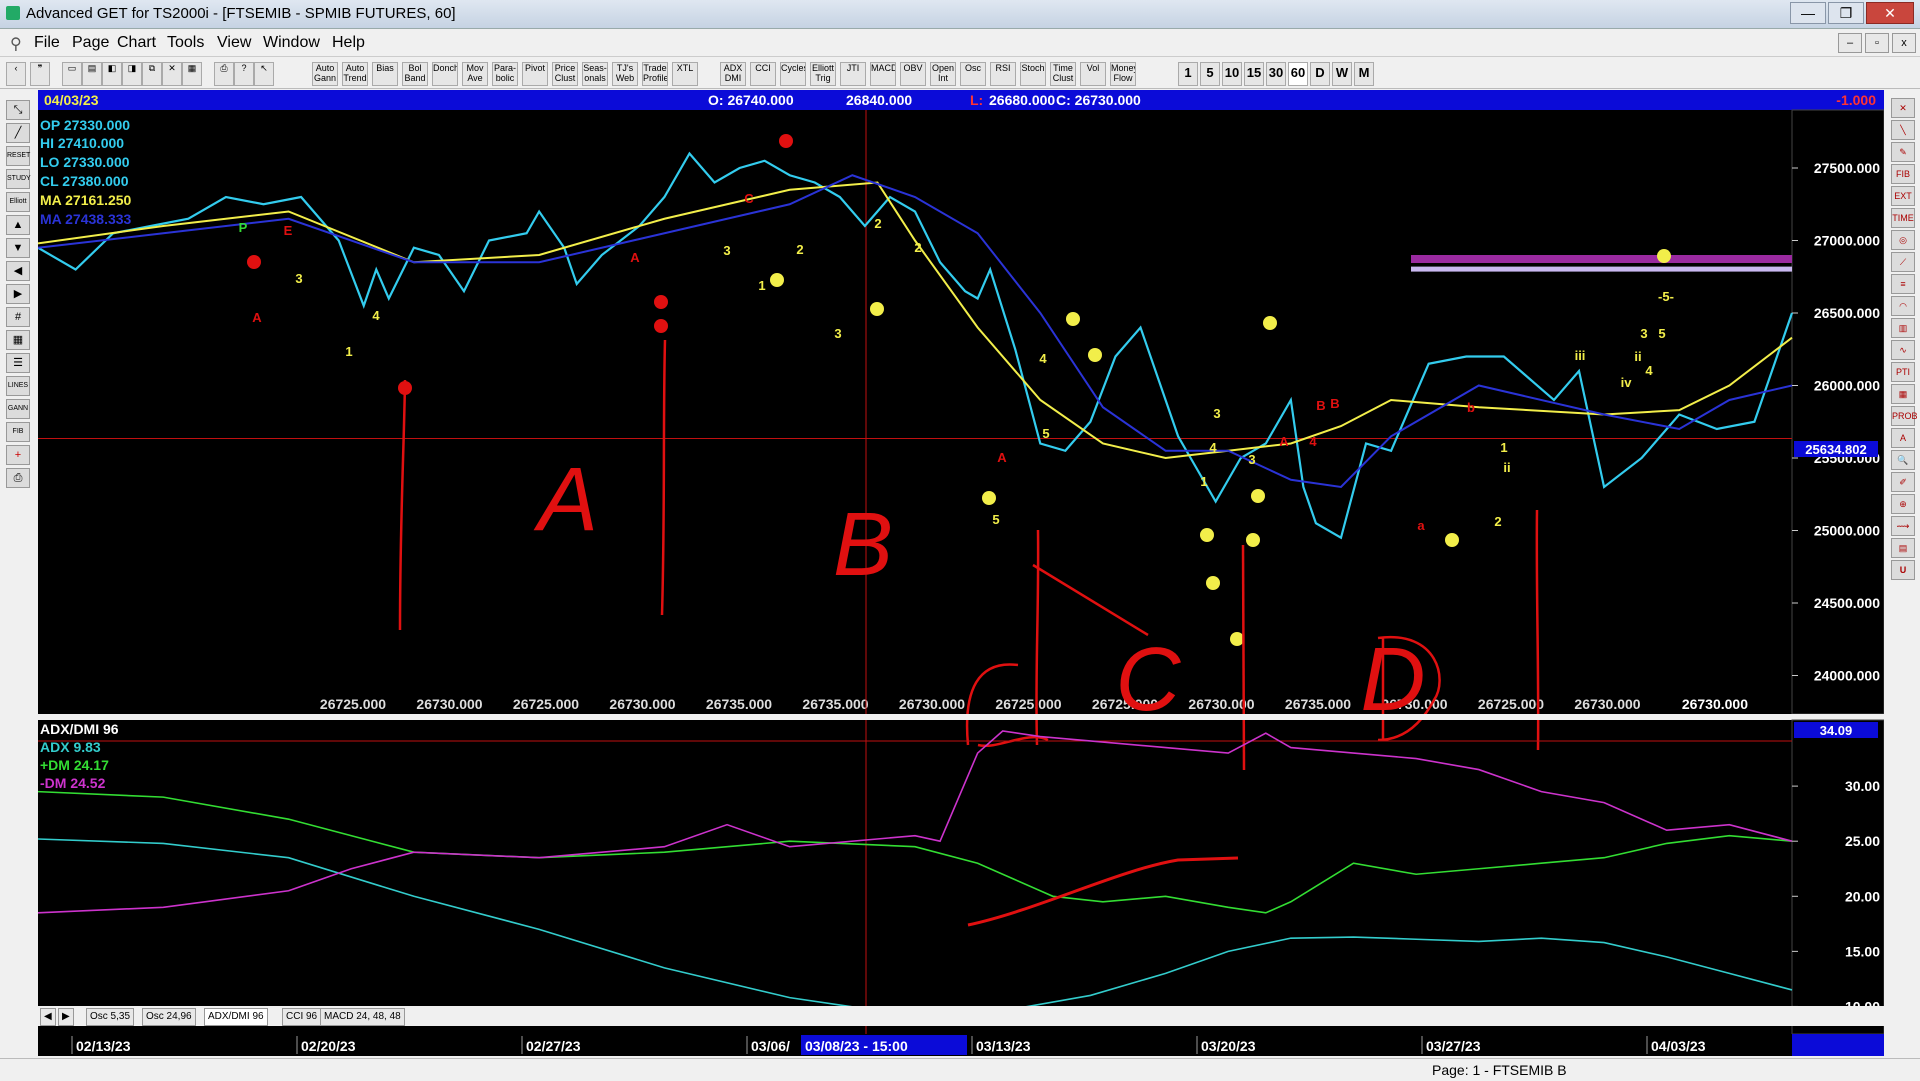 The width and height of the screenshot is (1920, 1081). Describe the element at coordinates (136, 43) in the screenshot. I see `menu-chart: Chart` at that location.